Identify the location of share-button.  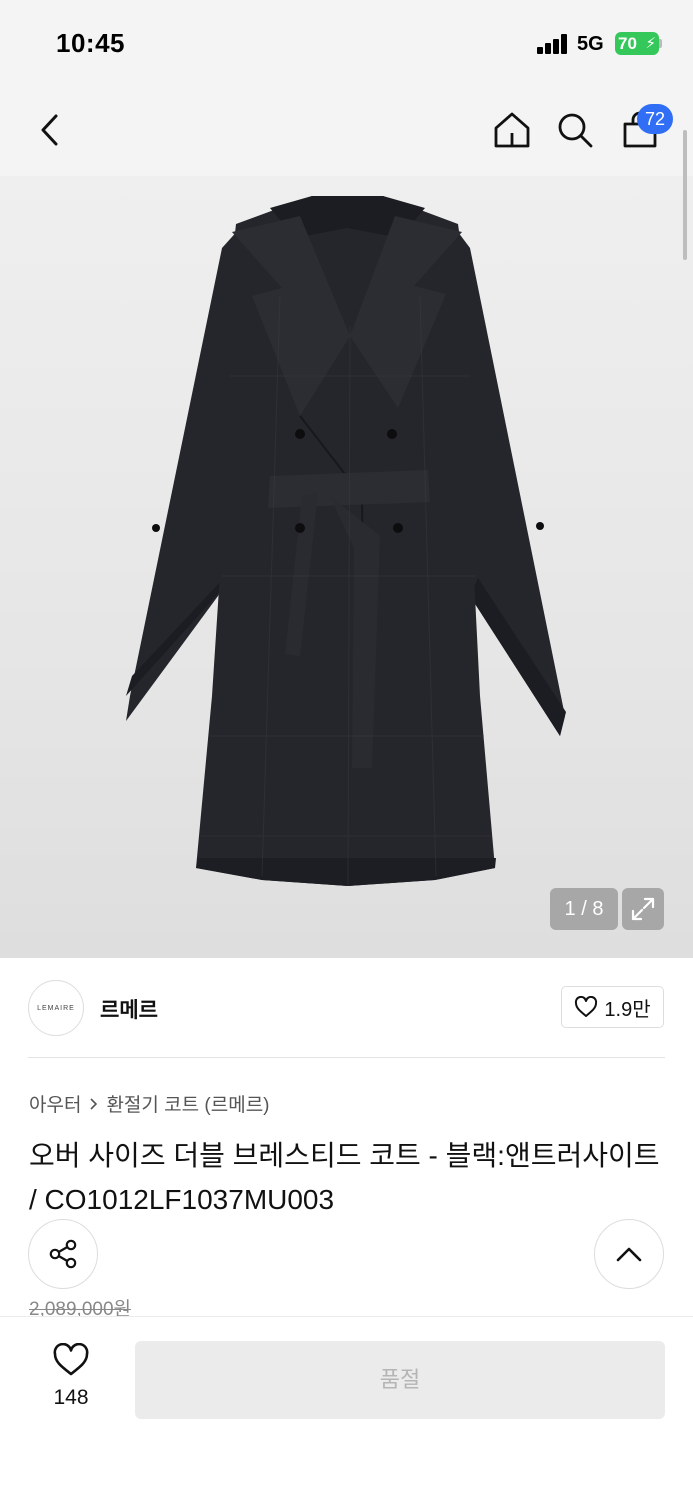
(63, 1254).